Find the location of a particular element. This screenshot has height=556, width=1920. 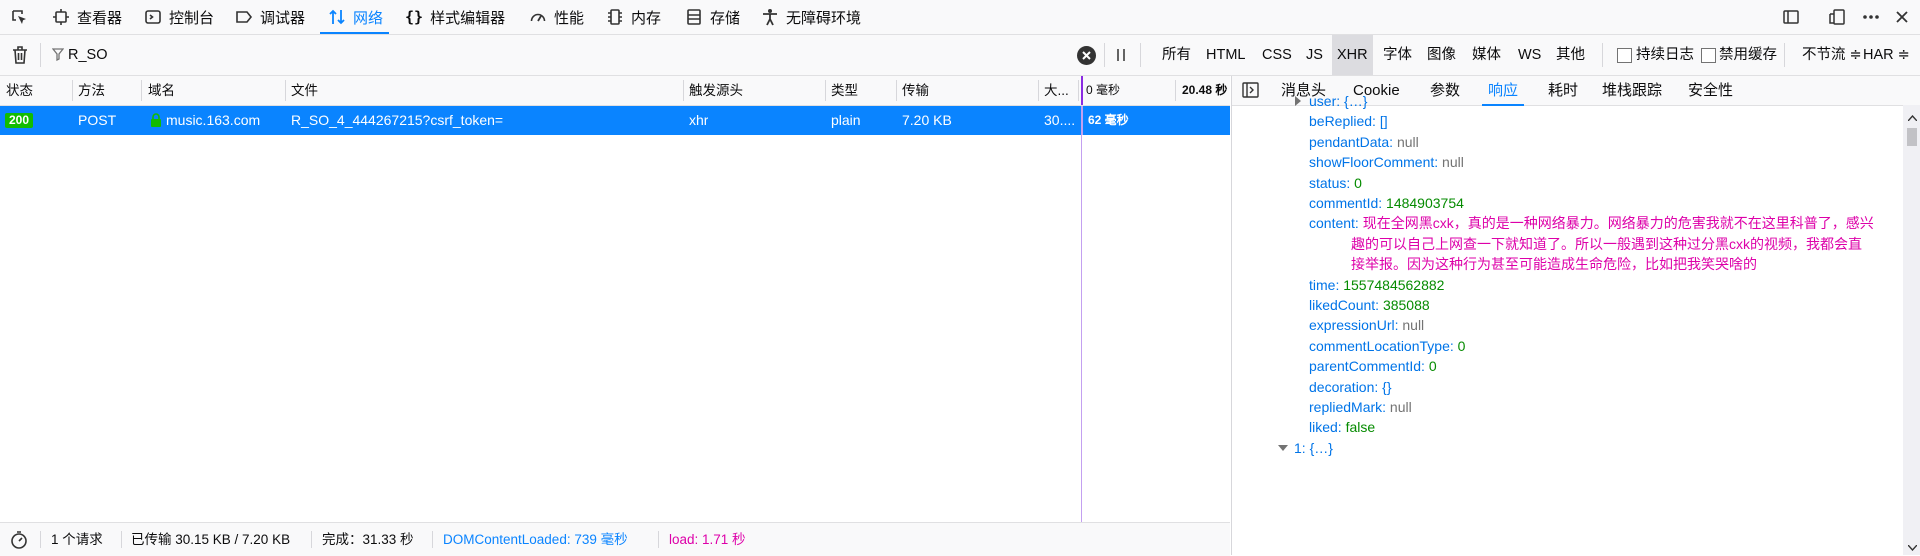

collapse-arrow-icon is located at coordinates (1283, 448).